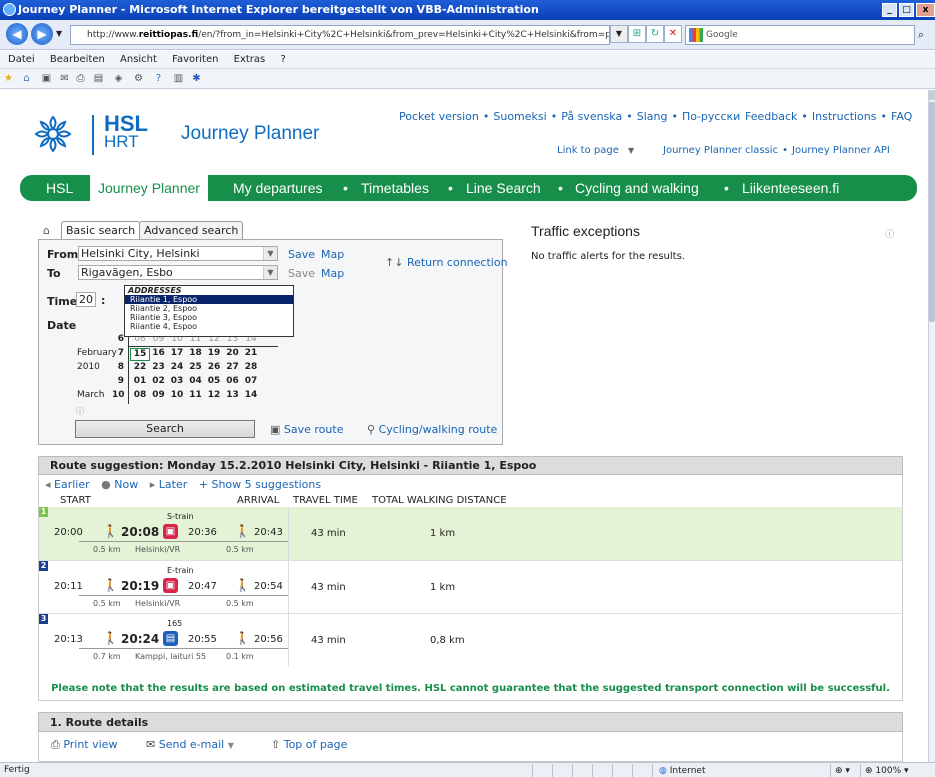 The height and width of the screenshot is (777, 935). Describe the element at coordinates (177, 353) in the screenshot. I see `calendar-day: 17` at that location.